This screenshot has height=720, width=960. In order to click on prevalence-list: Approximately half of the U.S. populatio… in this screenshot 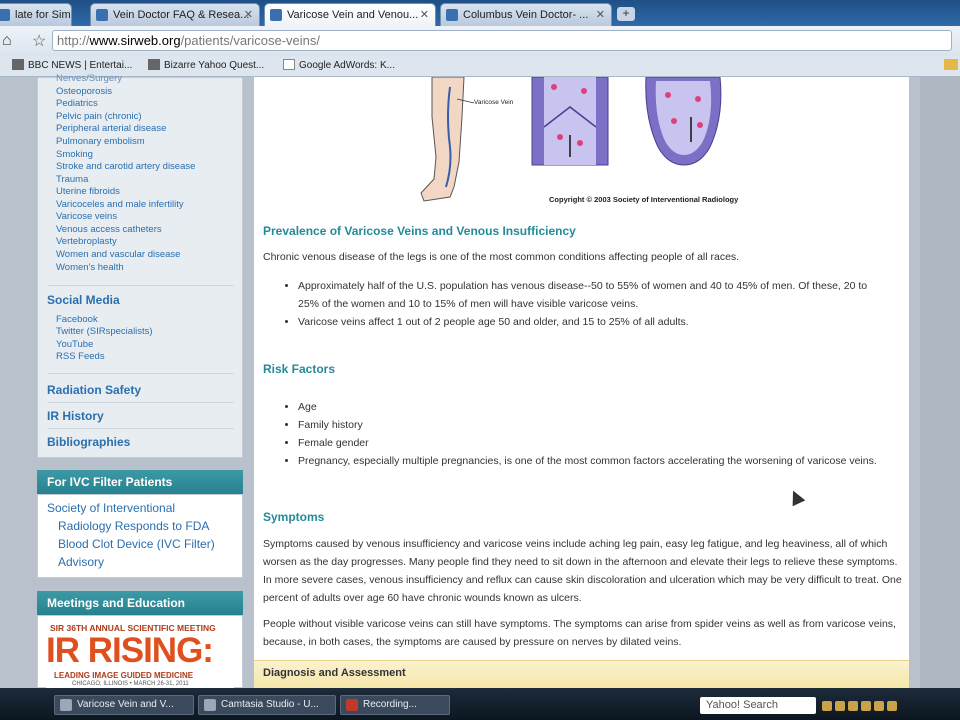, I will do `click(585, 304)`.